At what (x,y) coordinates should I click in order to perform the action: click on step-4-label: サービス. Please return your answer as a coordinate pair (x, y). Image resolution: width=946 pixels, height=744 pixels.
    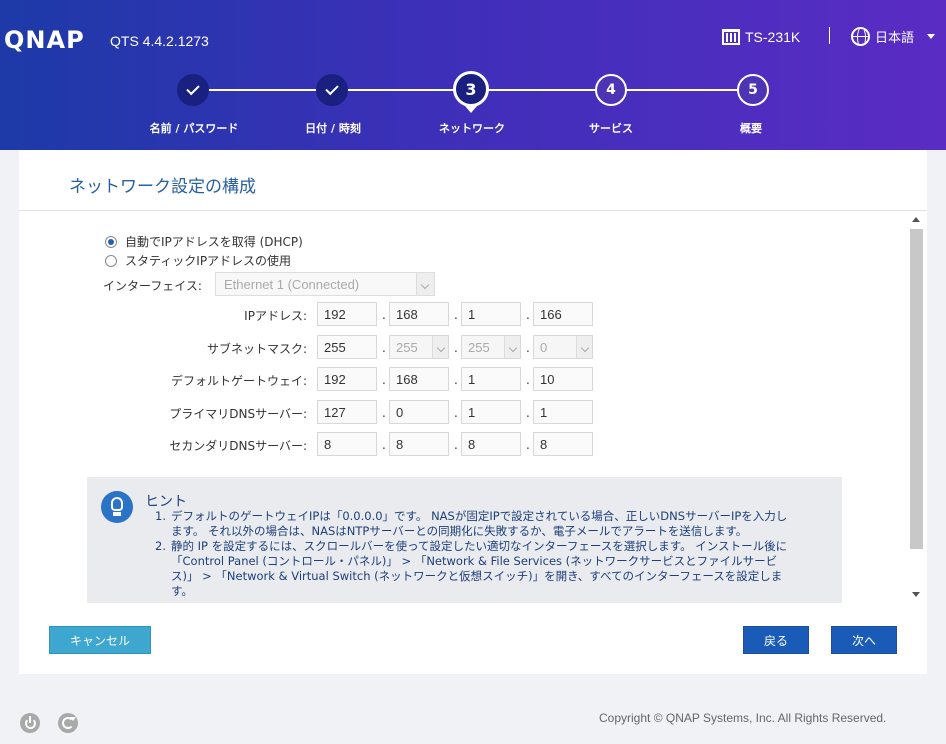
    Looking at the image, I should click on (611, 128).